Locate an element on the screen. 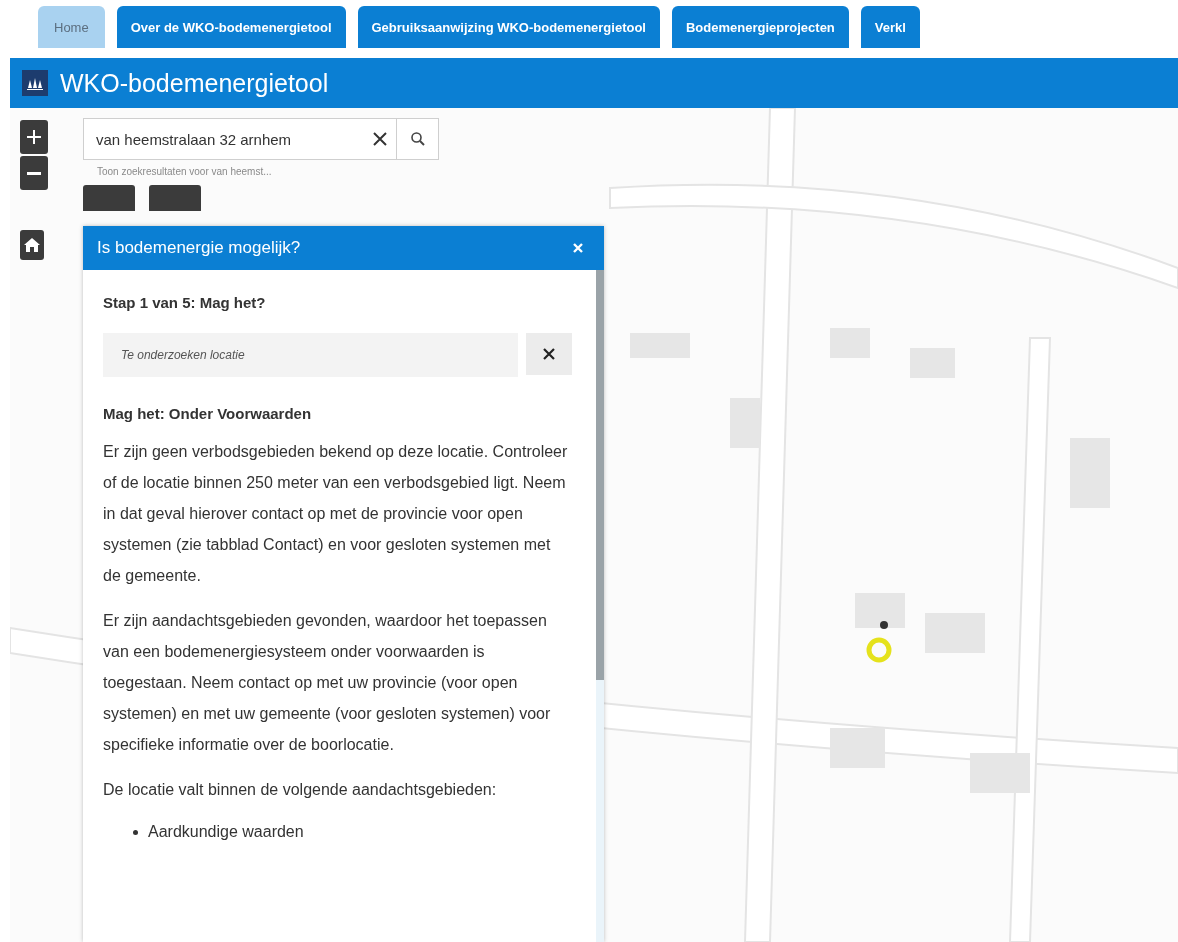 The image size is (1178, 942). tab: Verkl is located at coordinates (890, 27).